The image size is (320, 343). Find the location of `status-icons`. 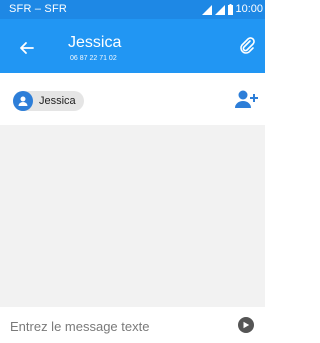

status-icons is located at coordinates (217, 9).